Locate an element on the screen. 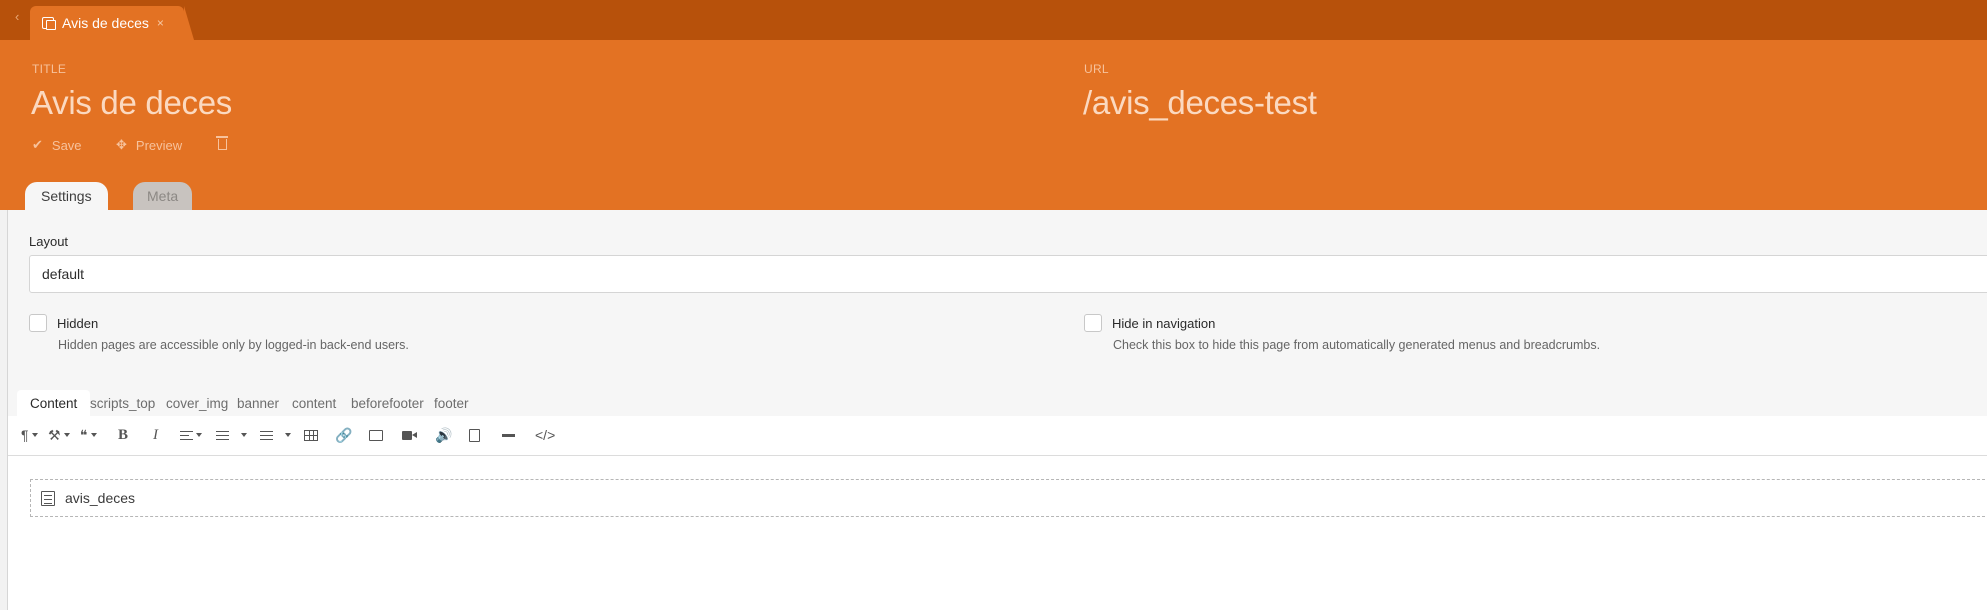 The image size is (1987, 610). trash-icon is located at coordinates (222, 143).